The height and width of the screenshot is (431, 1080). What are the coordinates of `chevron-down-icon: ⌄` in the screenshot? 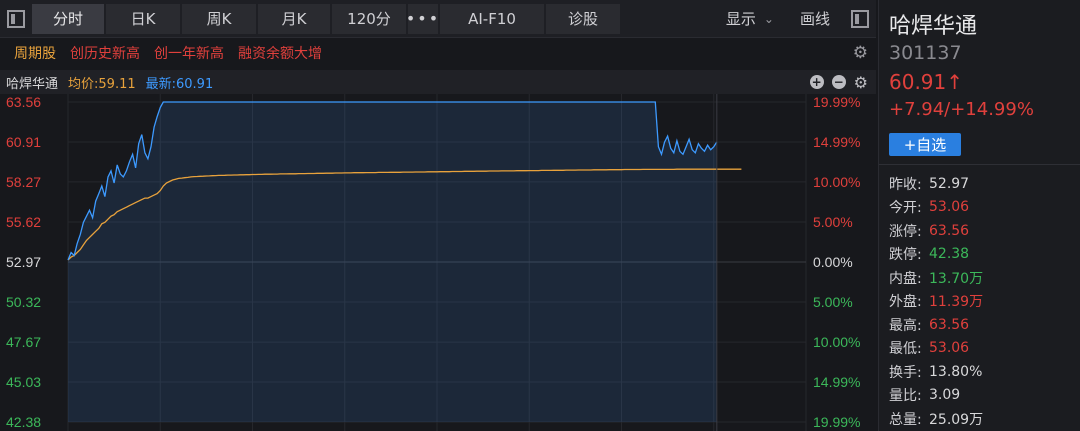 It's located at (768, 18).